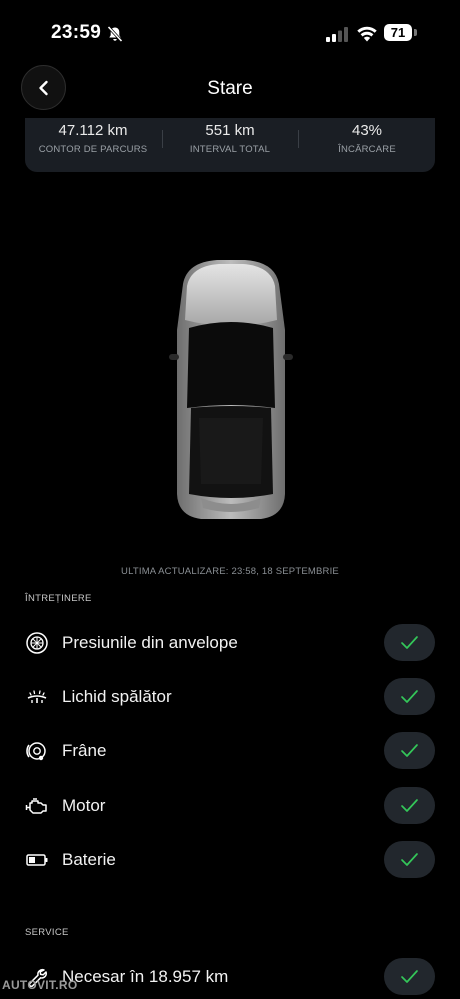 The width and height of the screenshot is (460, 999). Describe the element at coordinates (230, 88) in the screenshot. I see `page-title: Stare` at that location.